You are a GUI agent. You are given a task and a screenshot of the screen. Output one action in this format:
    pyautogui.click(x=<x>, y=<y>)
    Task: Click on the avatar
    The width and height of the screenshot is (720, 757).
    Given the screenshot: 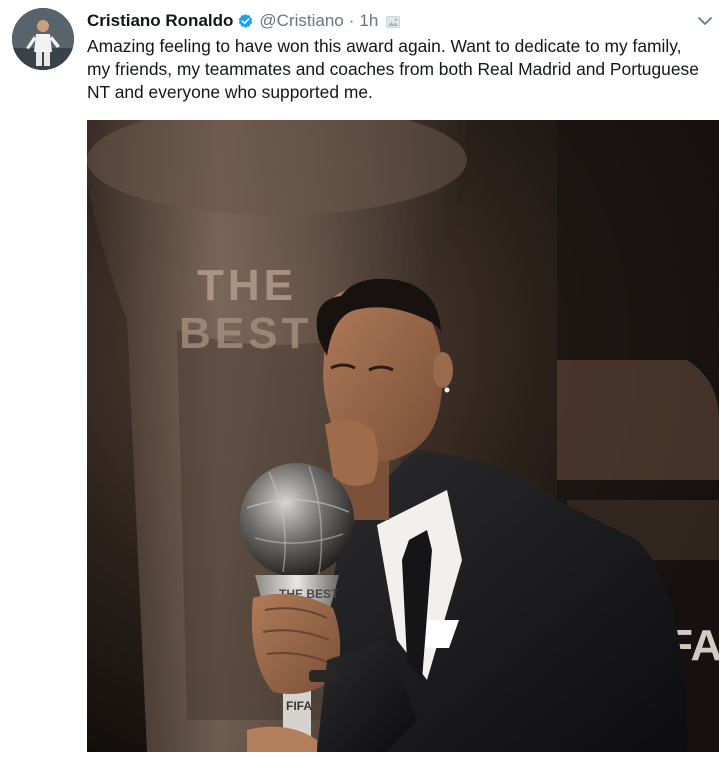 What is the action you would take?
    pyautogui.click(x=43, y=39)
    